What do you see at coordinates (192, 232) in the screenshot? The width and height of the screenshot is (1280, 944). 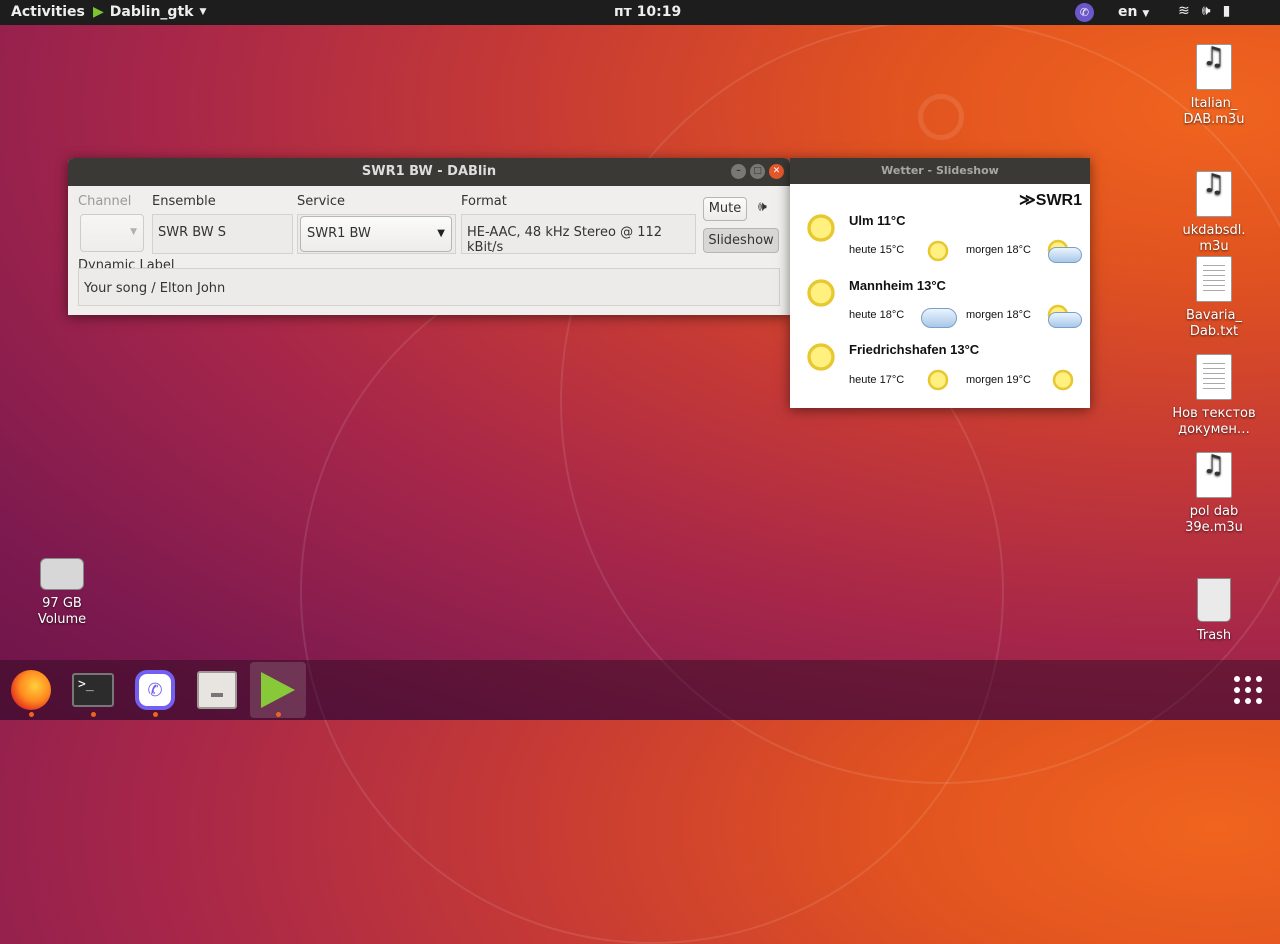 I see `ensemble-value: SWR BW S` at bounding box center [192, 232].